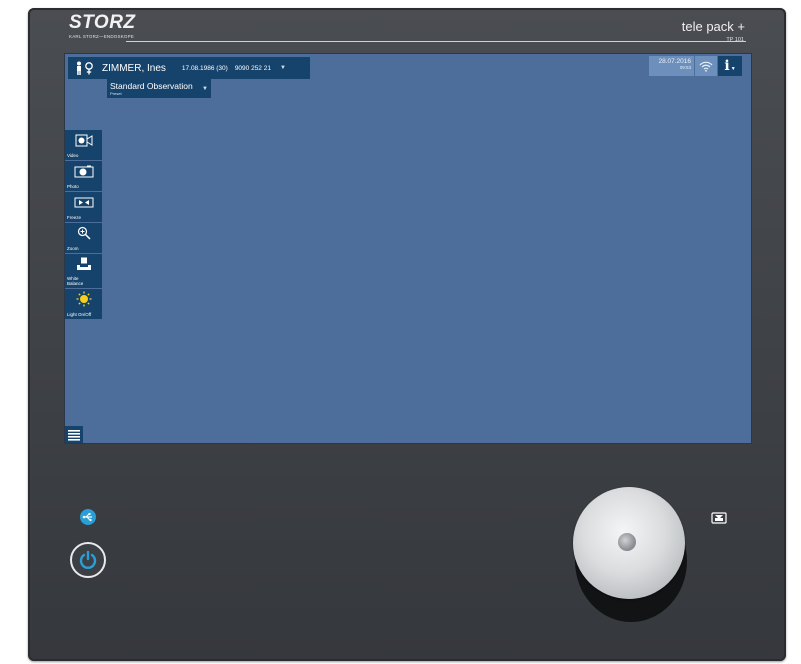  I want to click on date-text: 28.07.2016, so click(674, 61).